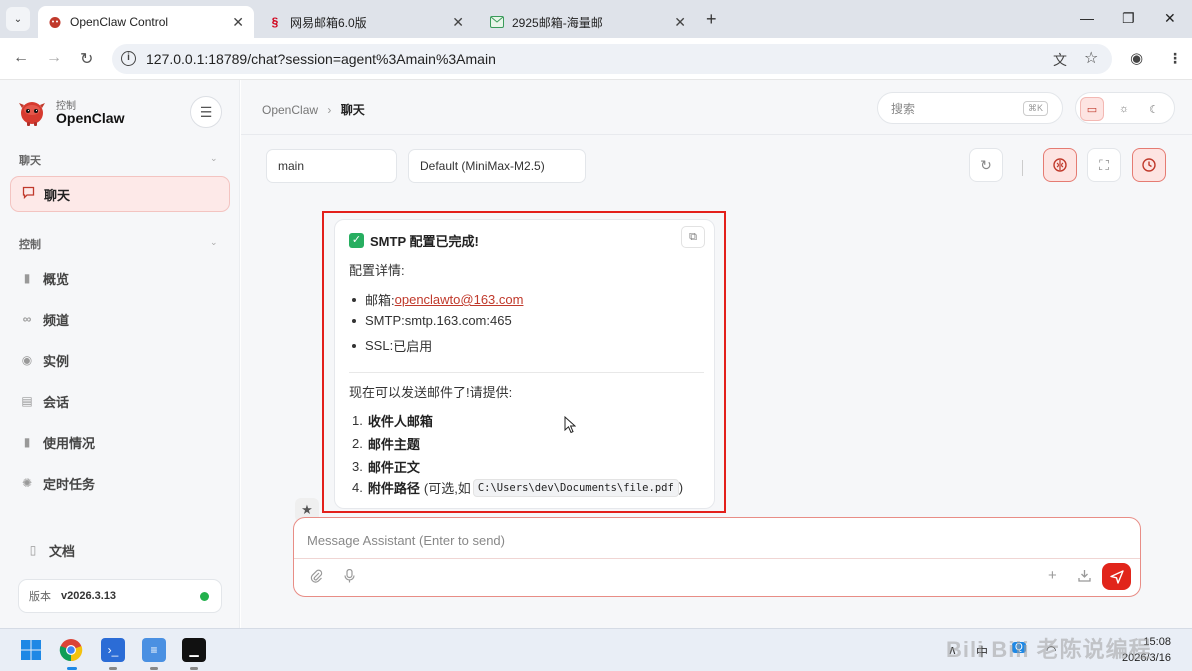  I want to click on windows-start-icon, so click(31, 650).